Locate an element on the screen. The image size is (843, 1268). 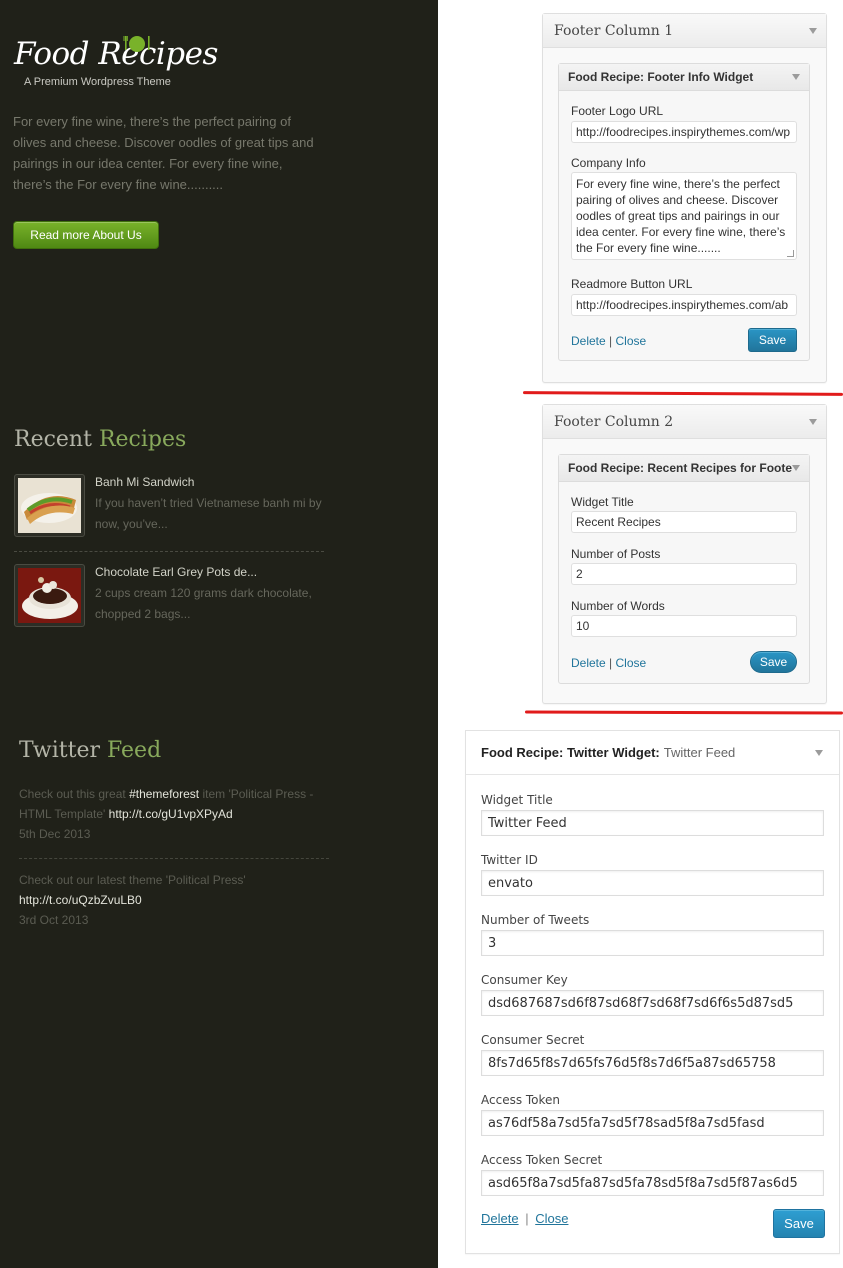
widget-header: Food Recipe: Footer Info Widget is located at coordinates (684, 77).